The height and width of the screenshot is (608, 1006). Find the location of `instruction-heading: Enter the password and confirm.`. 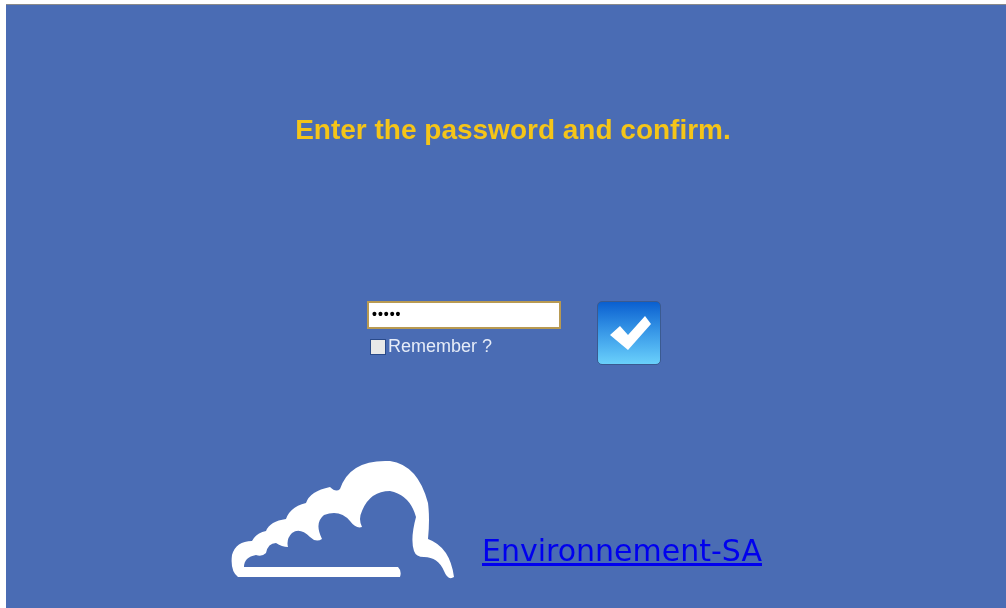

instruction-heading: Enter the password and confirm. is located at coordinates (513, 130).